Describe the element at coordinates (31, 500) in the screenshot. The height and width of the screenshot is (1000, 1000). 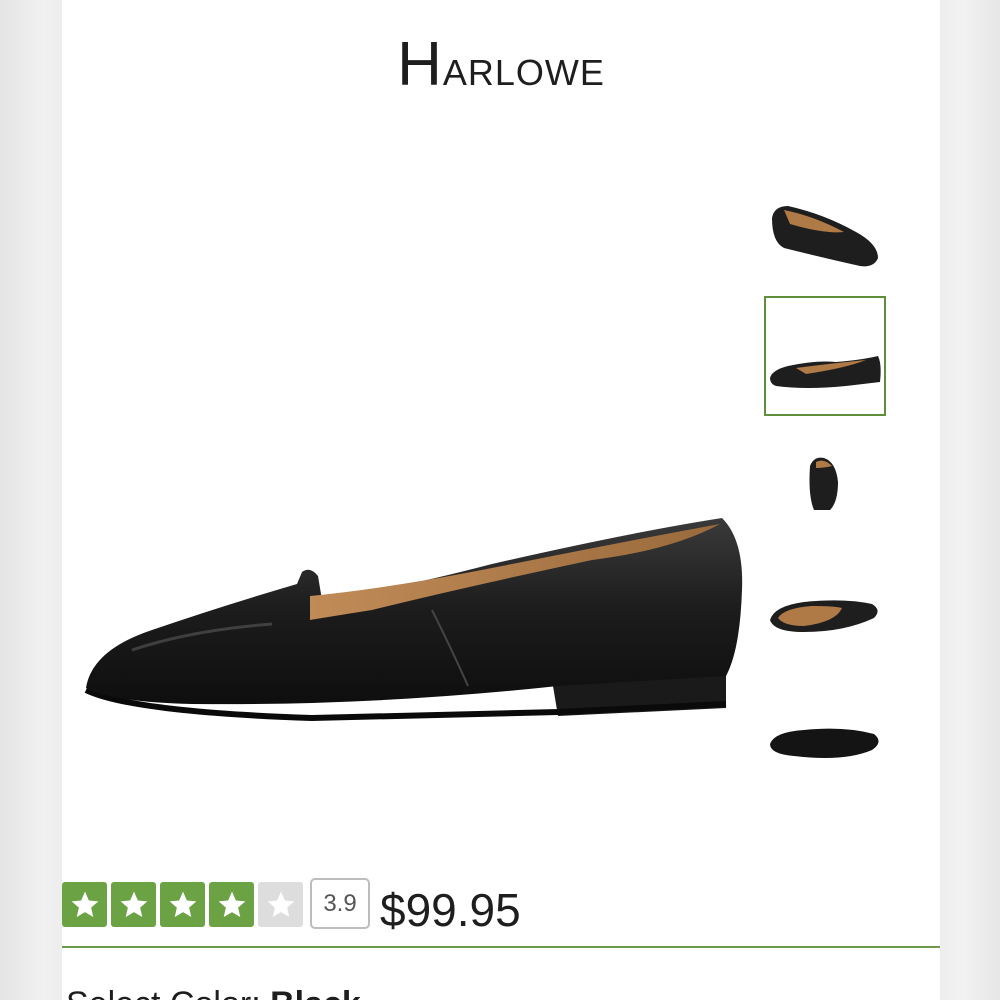
I see `left-margin` at that location.